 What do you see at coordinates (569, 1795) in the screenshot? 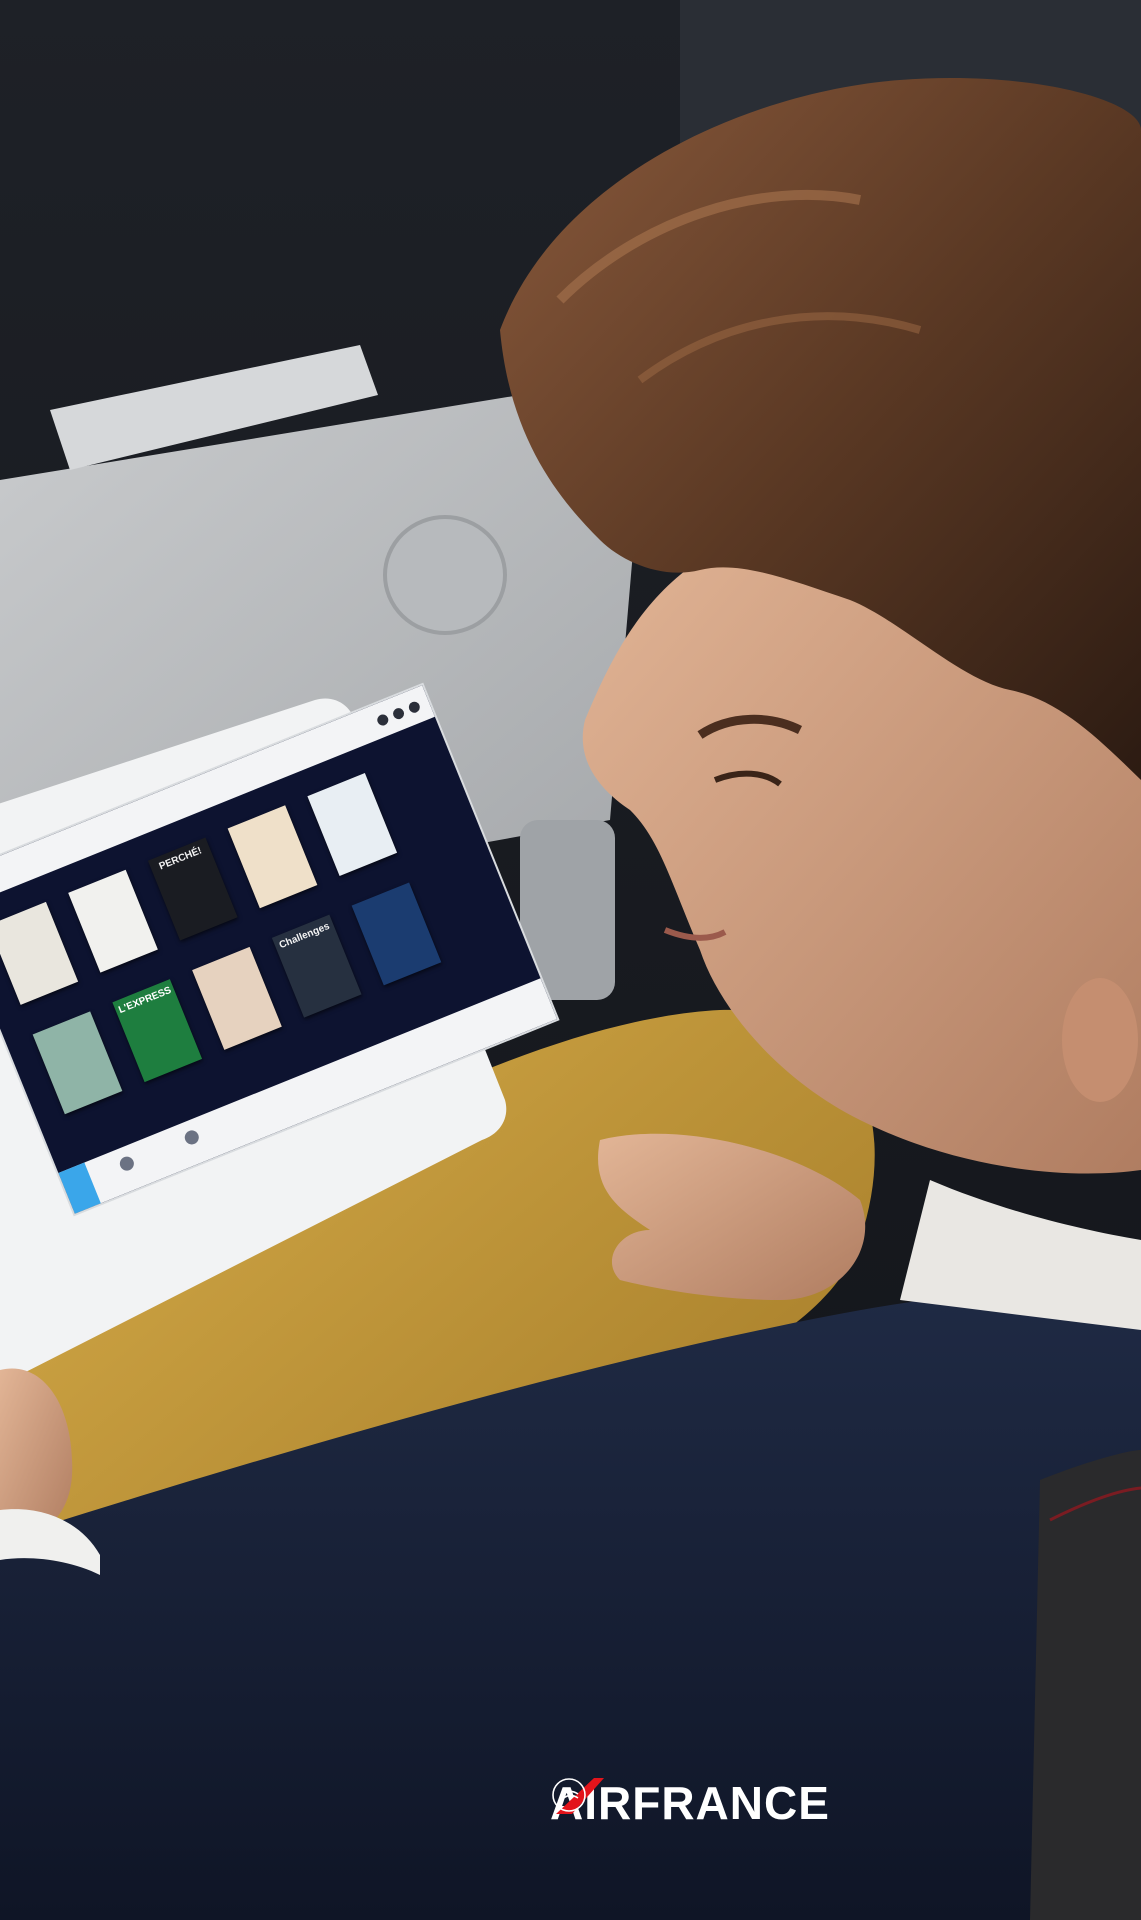
I see `skyteam-seal-icon` at bounding box center [569, 1795].